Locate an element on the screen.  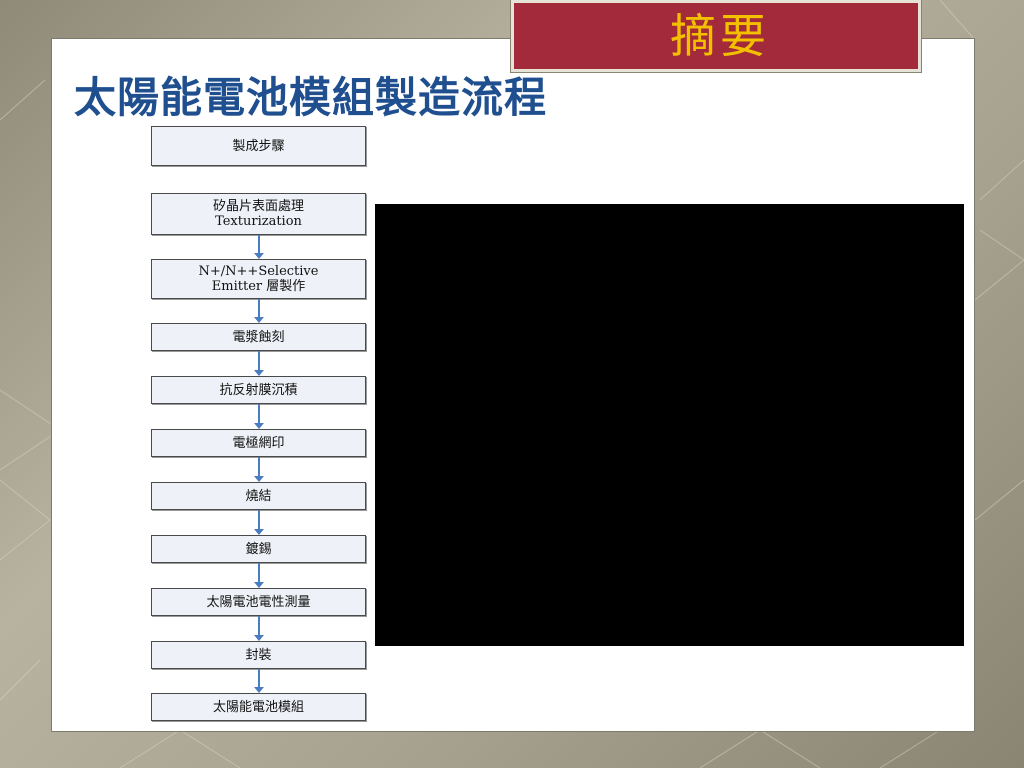
flow-step-label: 製成步驟 is located at coordinates (258, 146).